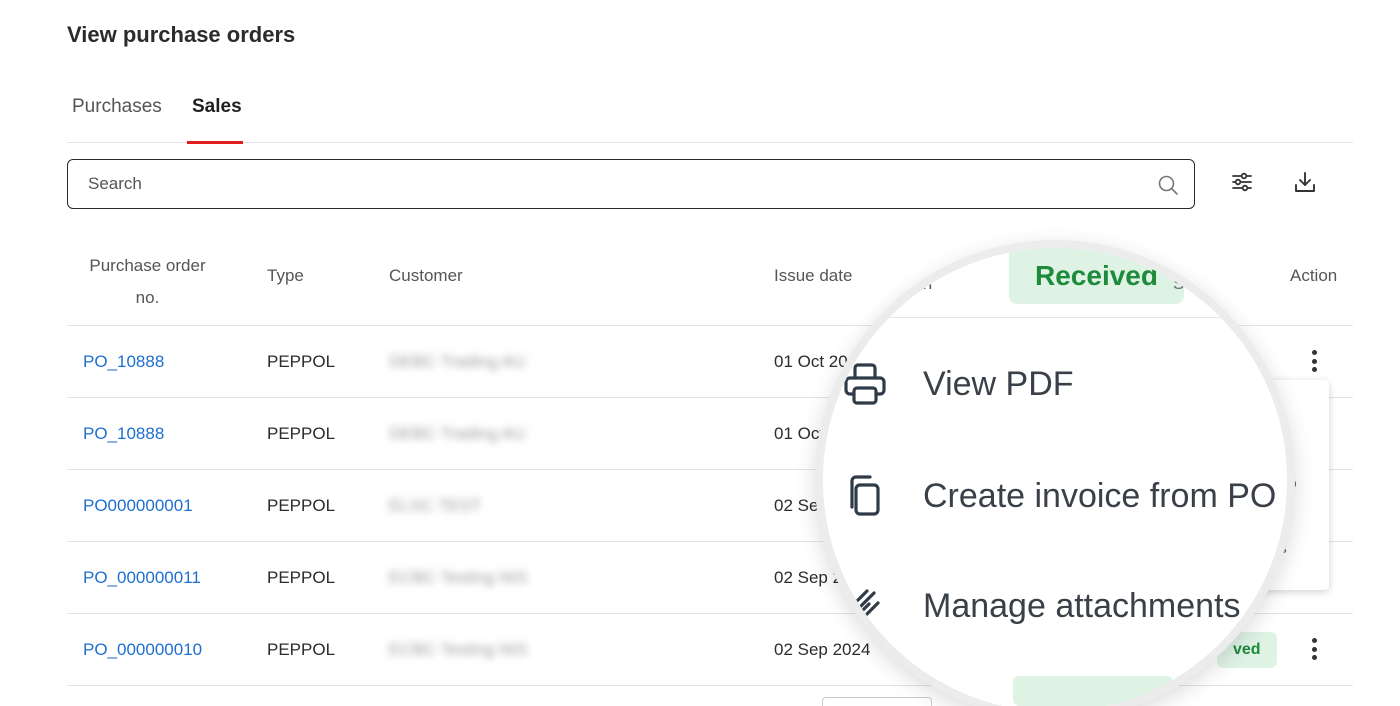 This screenshot has height=706, width=1400. What do you see at coordinates (710, 118) in the screenshot?
I see `tab-bar: Purchases Sales` at bounding box center [710, 118].